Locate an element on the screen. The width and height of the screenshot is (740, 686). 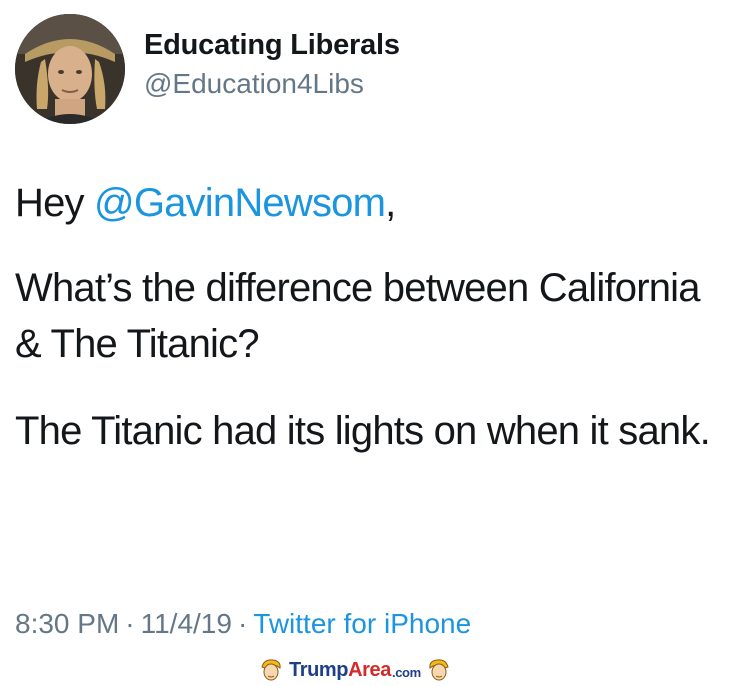
watermark-brand-1: Trump is located at coordinates (319, 669).